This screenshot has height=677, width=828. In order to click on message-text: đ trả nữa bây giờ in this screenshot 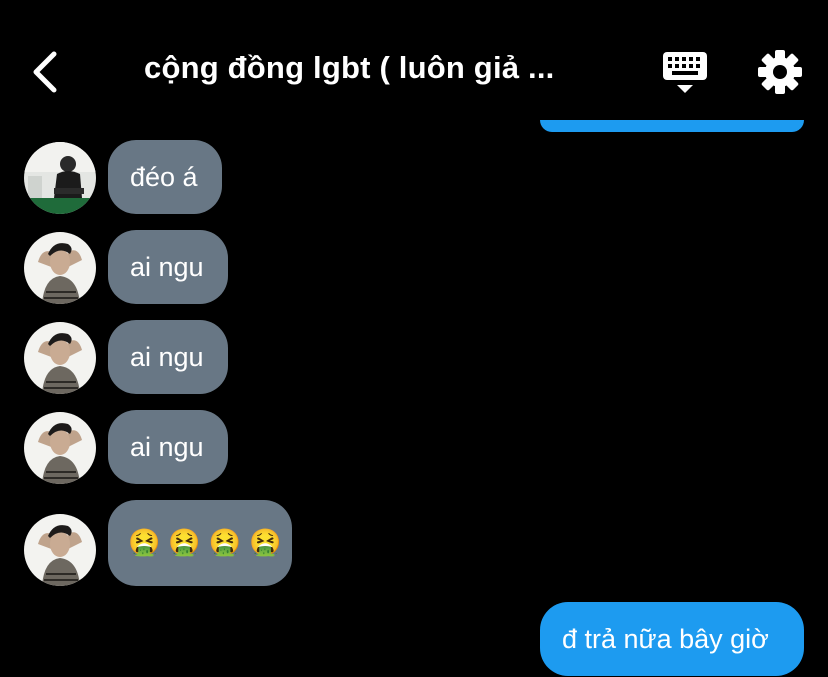, I will do `click(665, 638)`.